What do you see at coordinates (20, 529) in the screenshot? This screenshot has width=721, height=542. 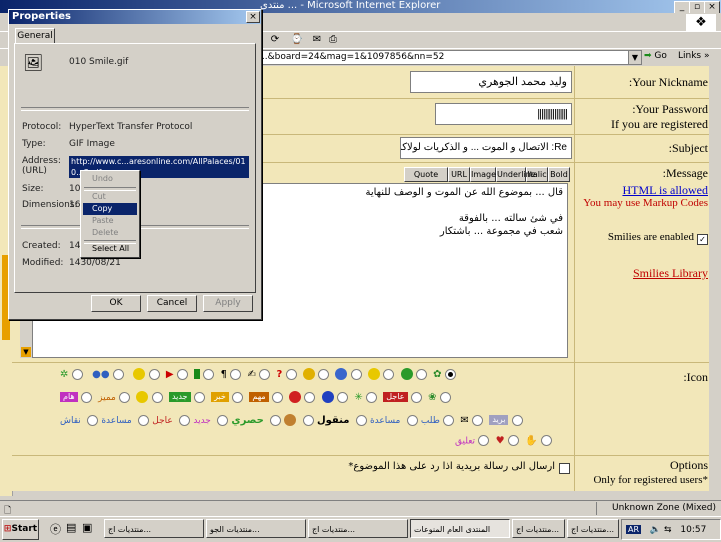 I see `start-button: ⊞Start` at bounding box center [20, 529].